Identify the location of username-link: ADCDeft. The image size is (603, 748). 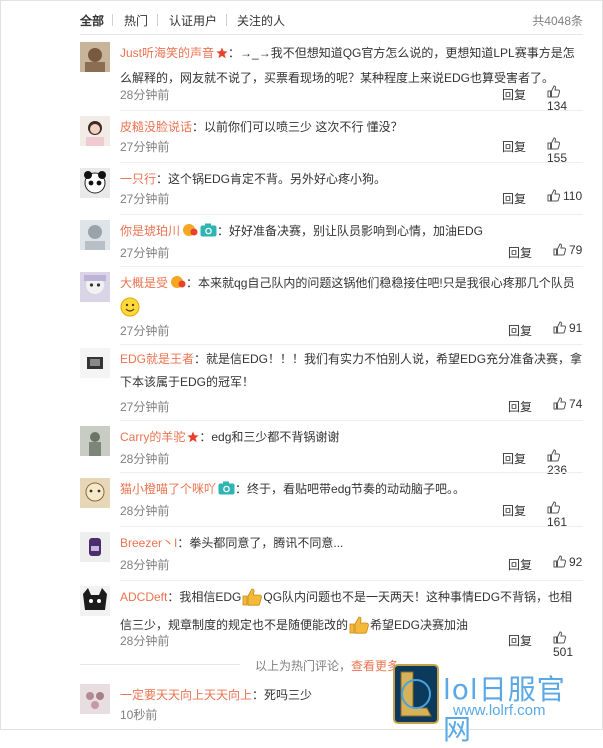
(143, 597).